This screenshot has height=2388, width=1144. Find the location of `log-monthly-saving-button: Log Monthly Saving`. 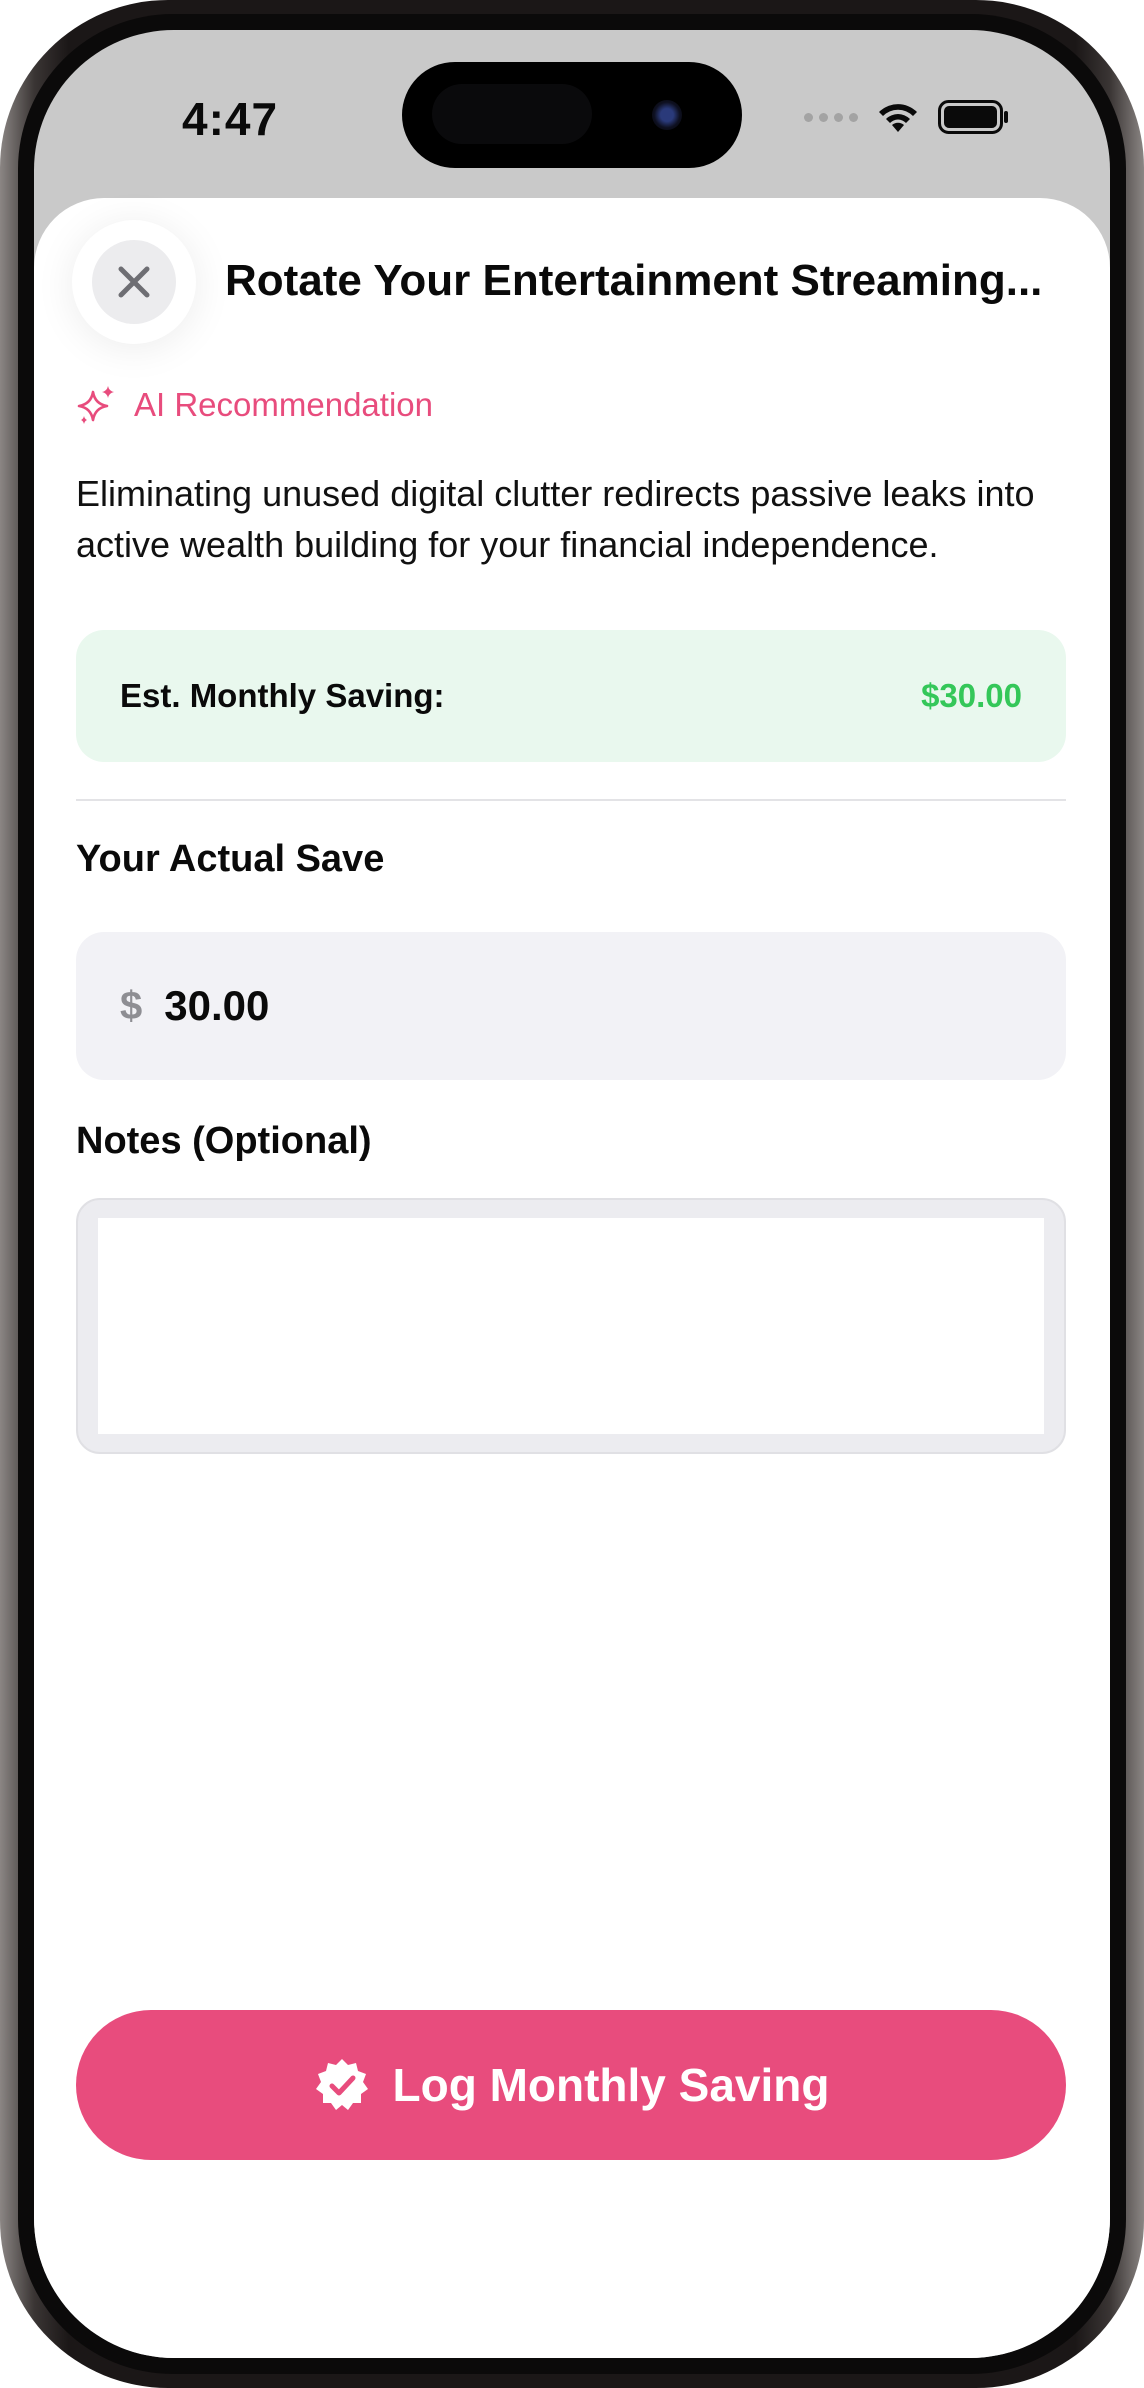

log-monthly-saving-button: Log Monthly Saving is located at coordinates (571, 2085).